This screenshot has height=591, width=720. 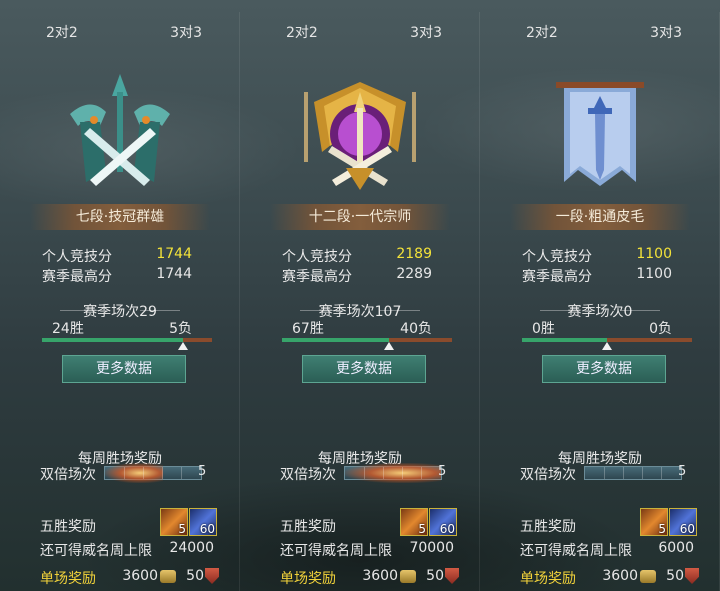 I want to click on season-best-row: 赛季最高分 1100, so click(x=597, y=275).